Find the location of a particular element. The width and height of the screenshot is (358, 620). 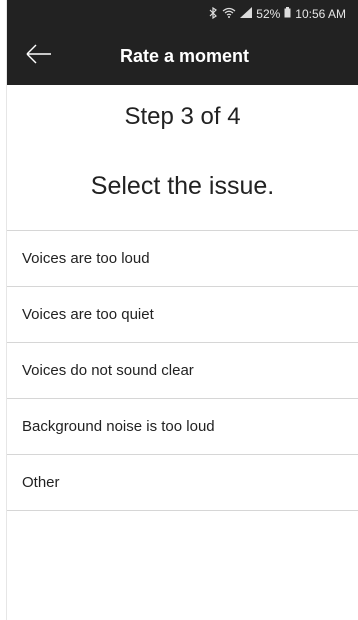

back-button is located at coordinates (39, 56).